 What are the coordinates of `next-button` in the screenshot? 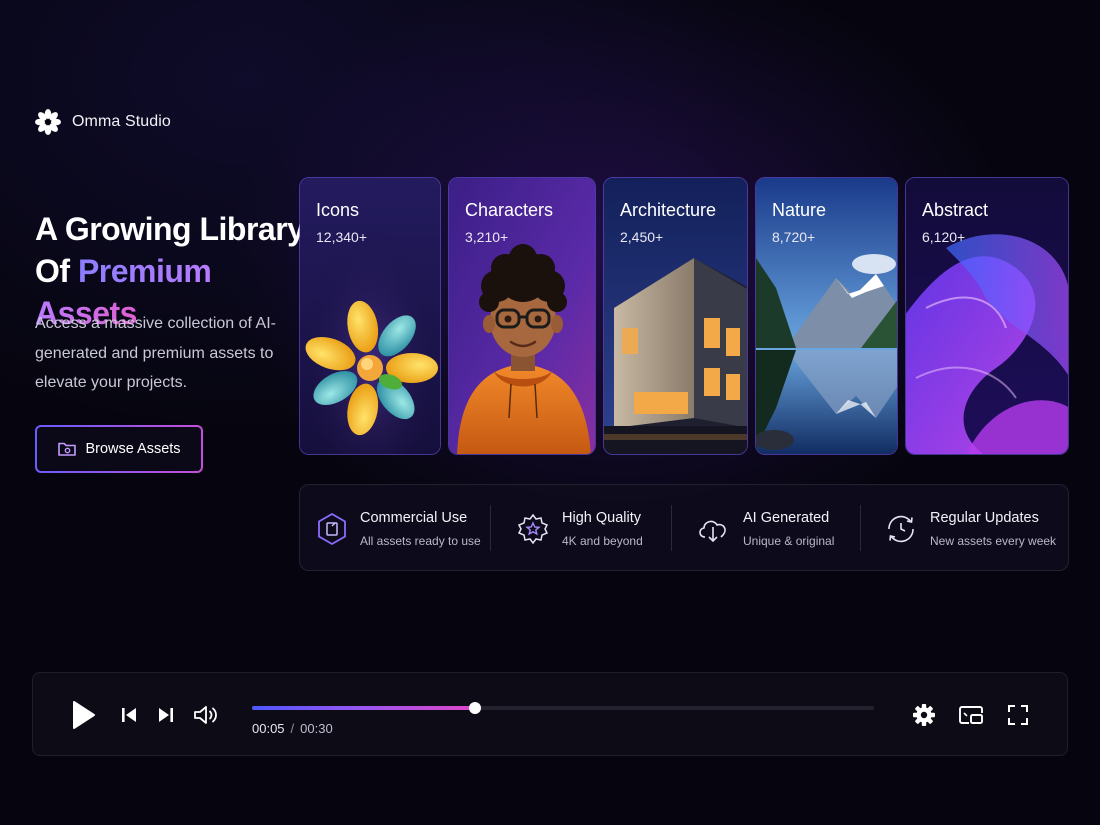 It's located at (166, 715).